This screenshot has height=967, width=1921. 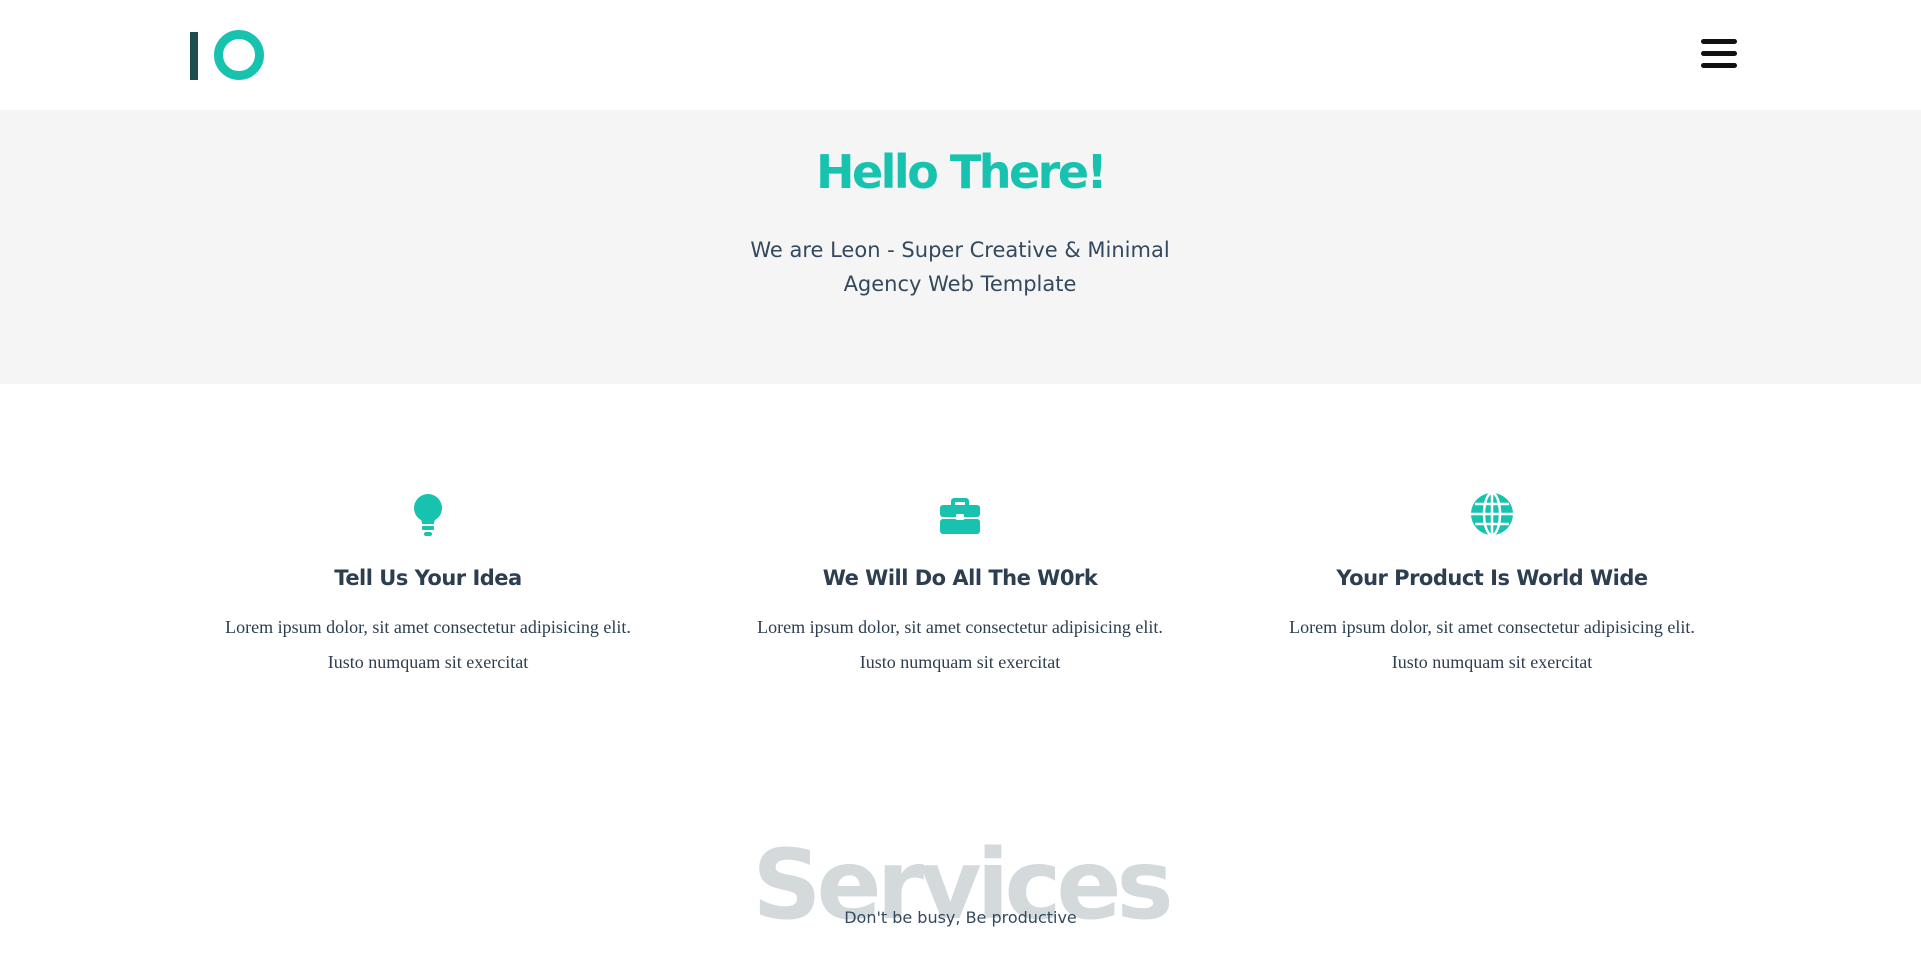 What do you see at coordinates (239, 55) in the screenshot?
I see `logo-ring` at bounding box center [239, 55].